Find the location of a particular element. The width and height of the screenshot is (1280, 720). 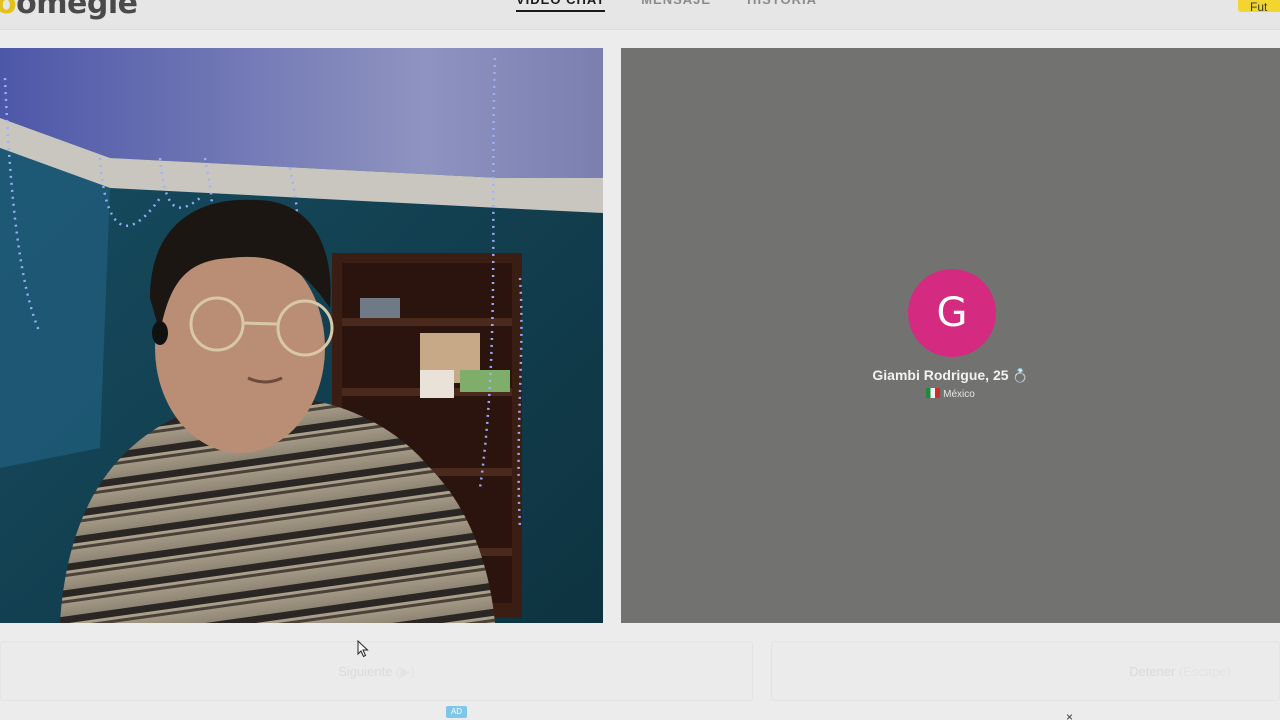

partner-name-text: Giambi Rodrigue, 25 is located at coordinates (940, 375).